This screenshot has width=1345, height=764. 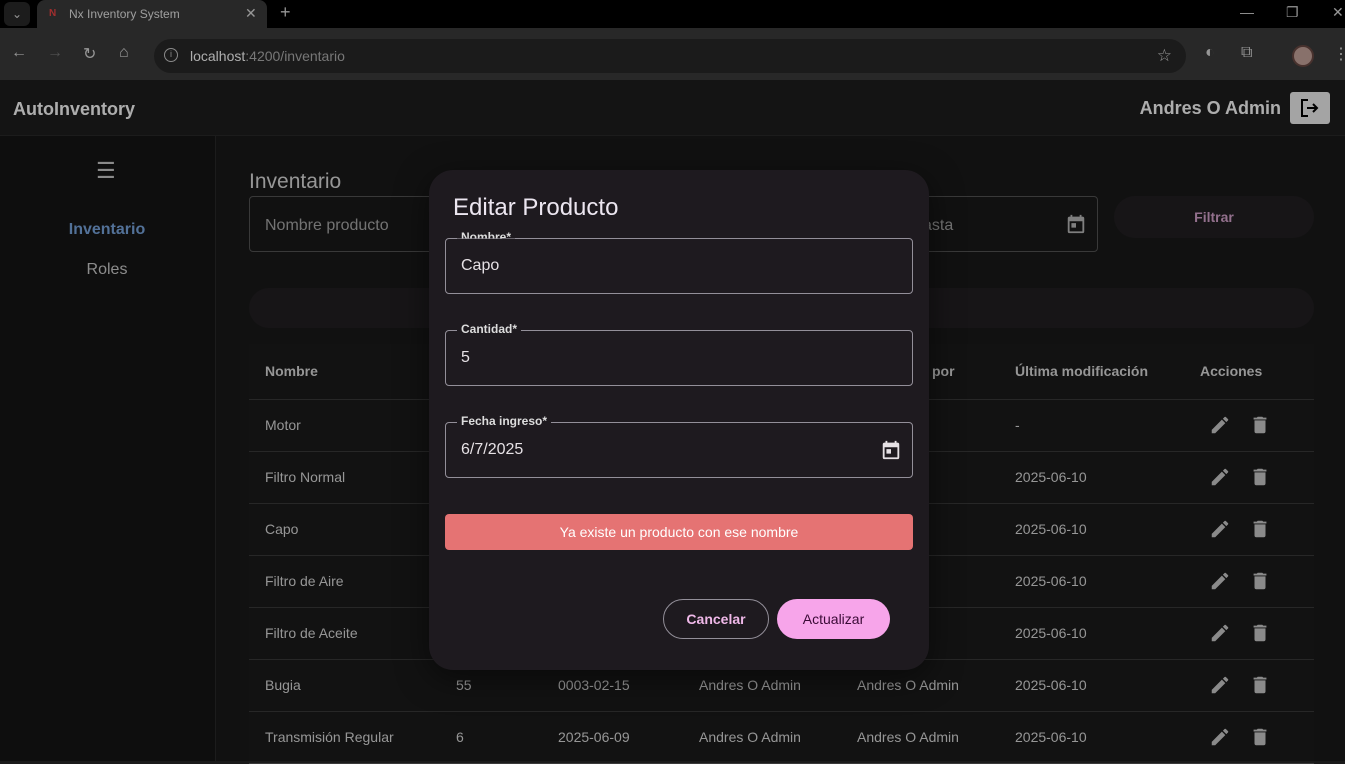 What do you see at coordinates (679, 446) in the screenshot?
I see `fecha-ingreso-field: Fecha ingreso* 6/7/2025` at bounding box center [679, 446].